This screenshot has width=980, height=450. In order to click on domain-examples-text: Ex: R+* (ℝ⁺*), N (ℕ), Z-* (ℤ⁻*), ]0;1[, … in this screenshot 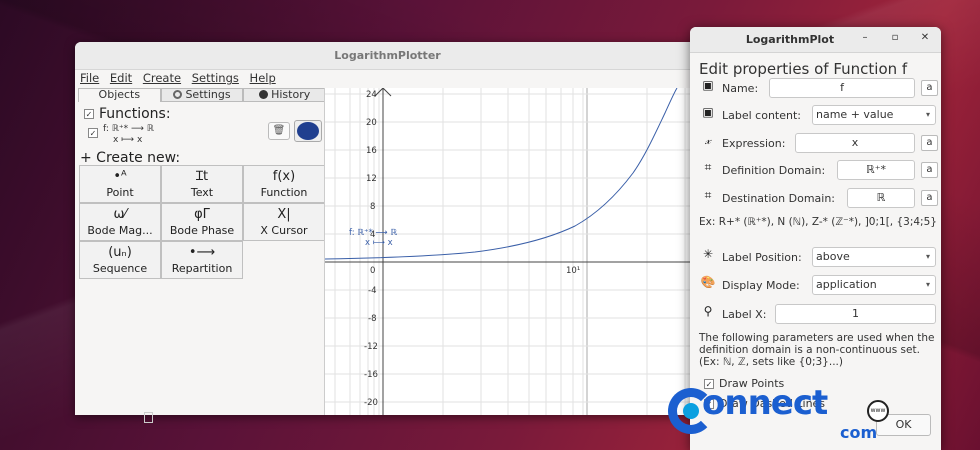, I will do `click(818, 222)`.